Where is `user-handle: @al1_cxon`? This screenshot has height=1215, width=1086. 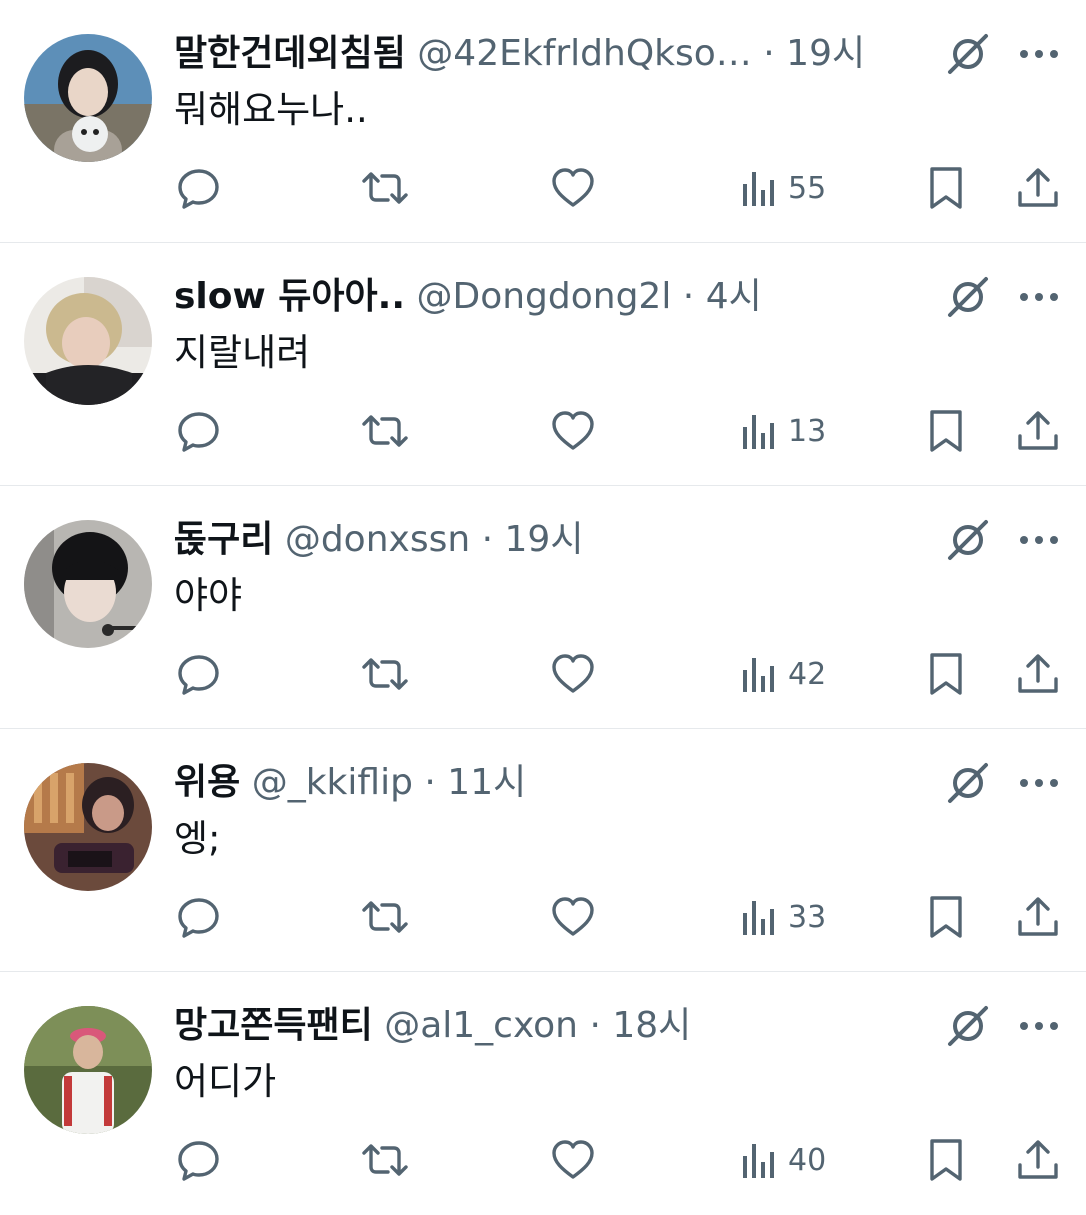
user-handle: @al1_cxon is located at coordinates (481, 1025).